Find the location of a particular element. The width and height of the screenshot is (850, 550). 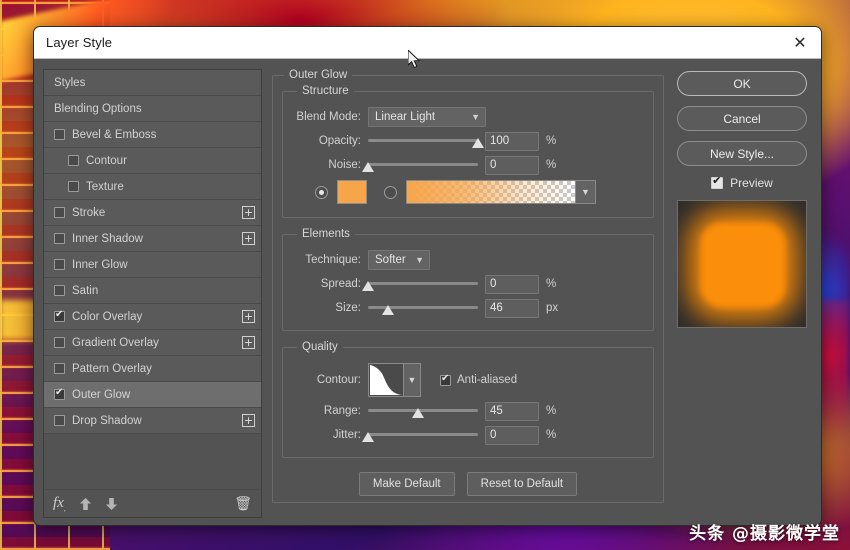

size-slider is located at coordinates (423, 308).